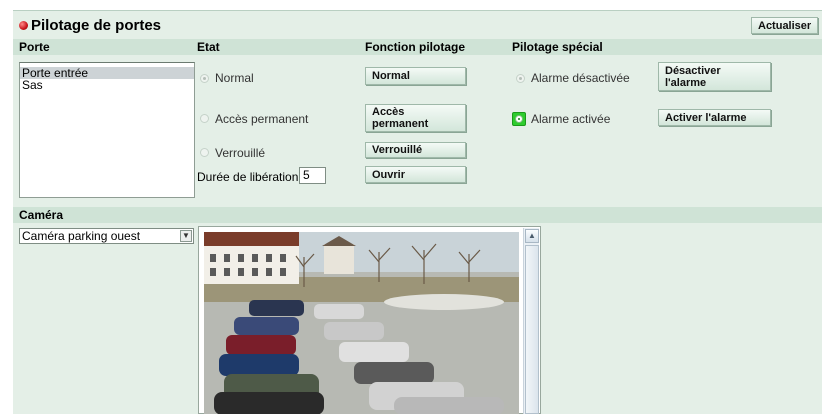 The width and height of the screenshot is (822, 414). Describe the element at coordinates (520, 78) in the screenshot. I see `alarm-off-indicator` at that location.